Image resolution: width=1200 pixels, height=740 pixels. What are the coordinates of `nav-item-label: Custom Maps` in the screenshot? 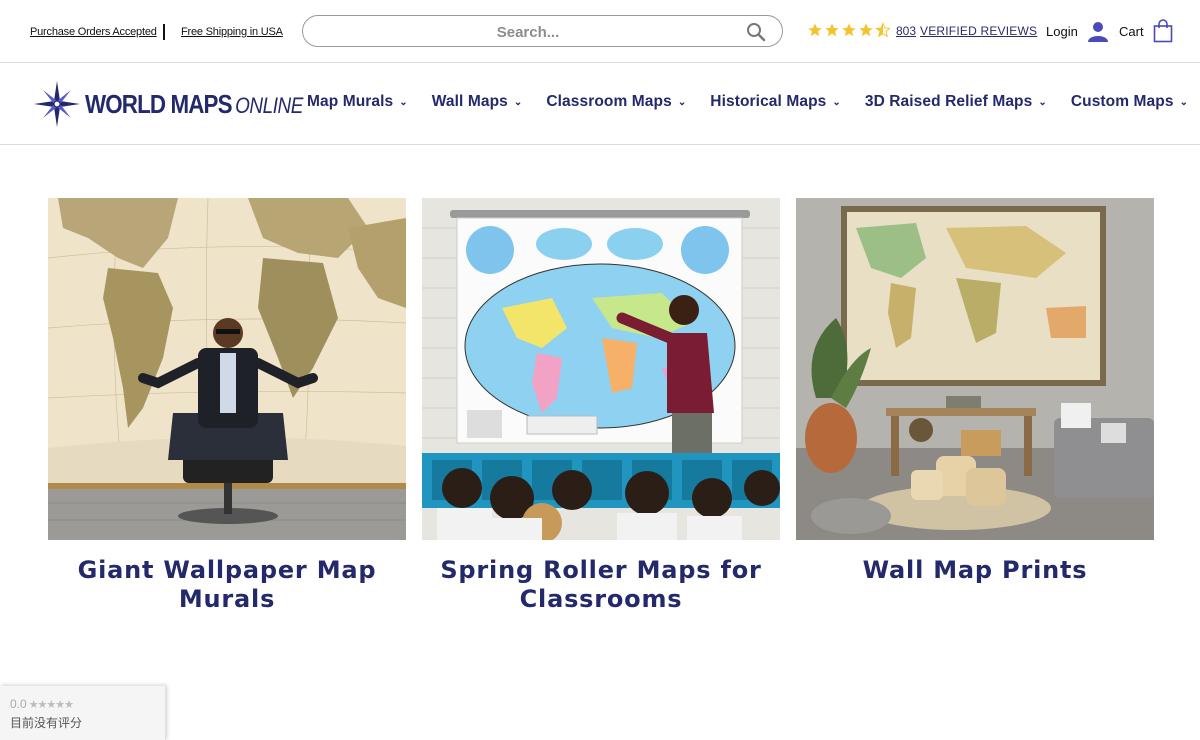 It's located at (1122, 101).